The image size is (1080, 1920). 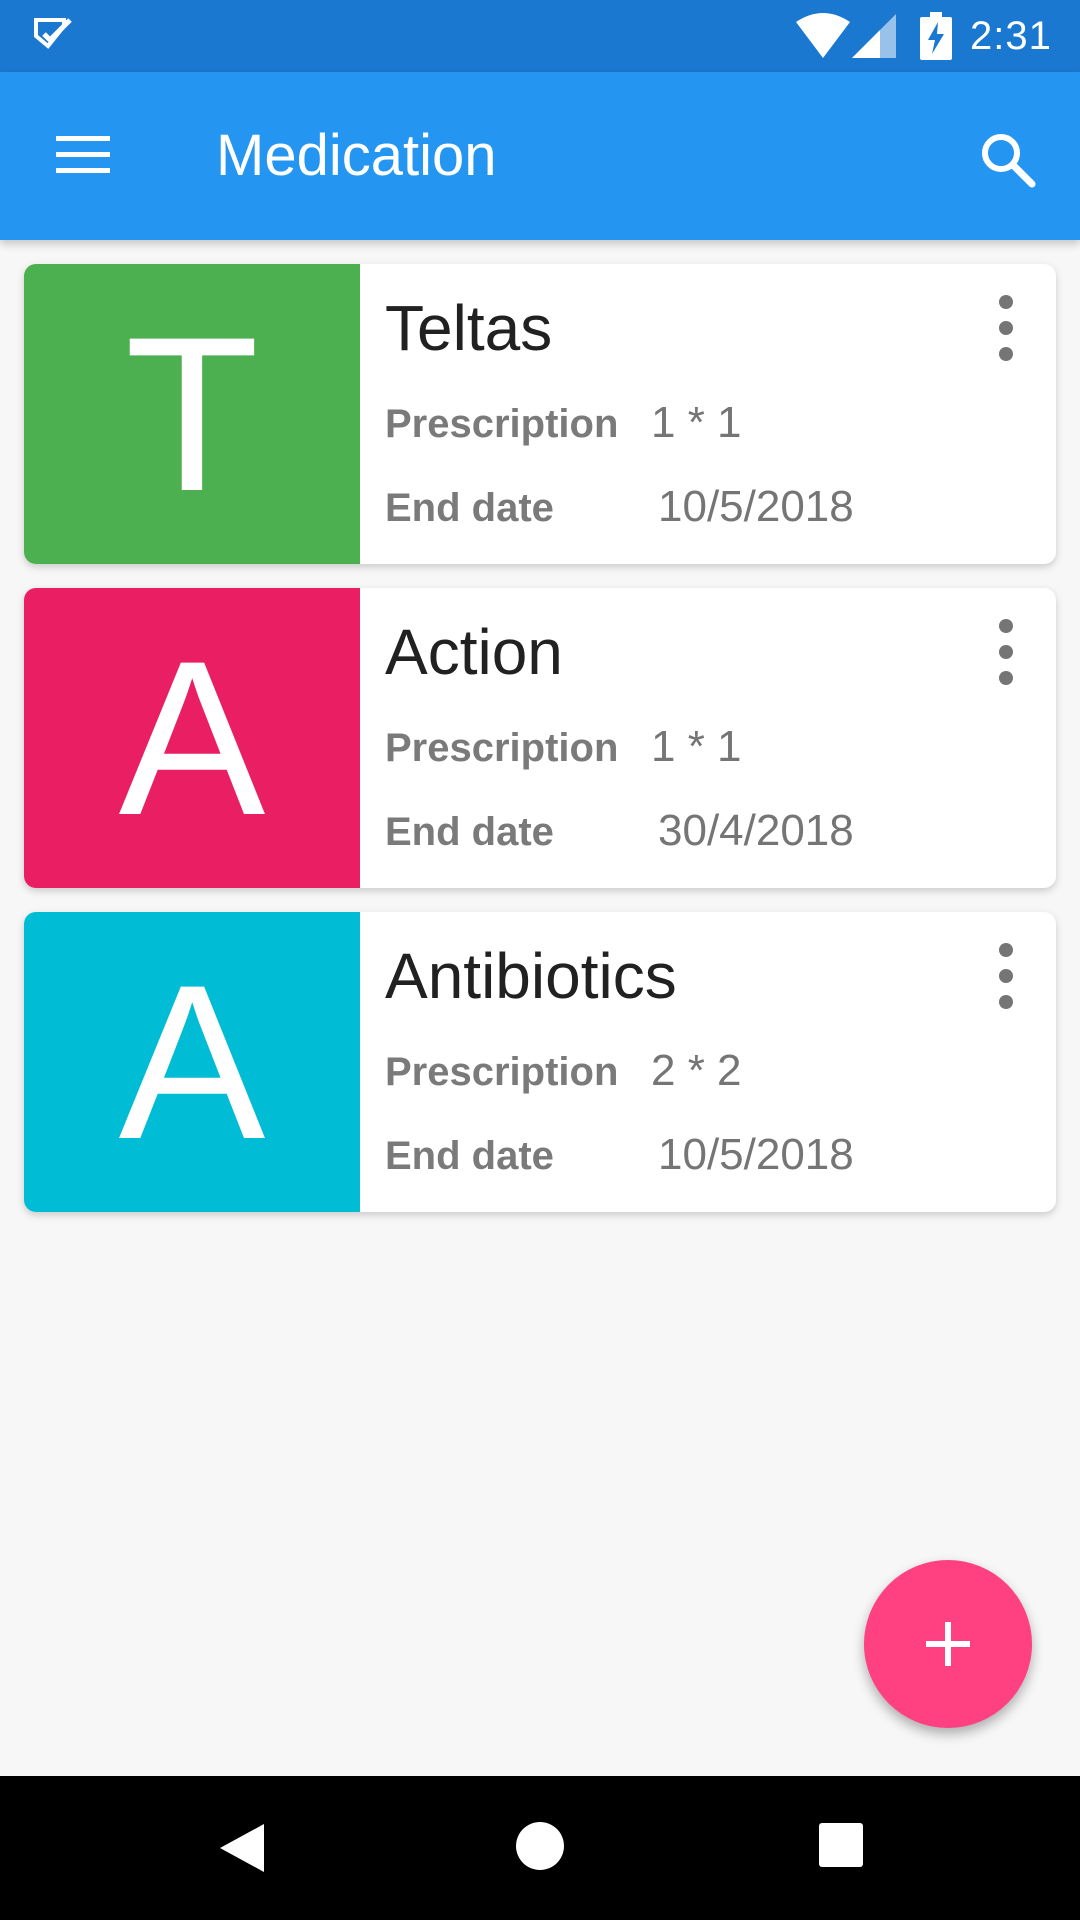 What do you see at coordinates (540, 36) in the screenshot?
I see `status-bar: 2:31` at bounding box center [540, 36].